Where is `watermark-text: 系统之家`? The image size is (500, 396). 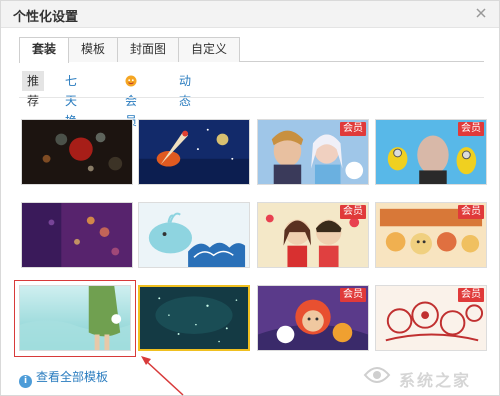
watermark-text: 系统之家 is located at coordinates (435, 380).